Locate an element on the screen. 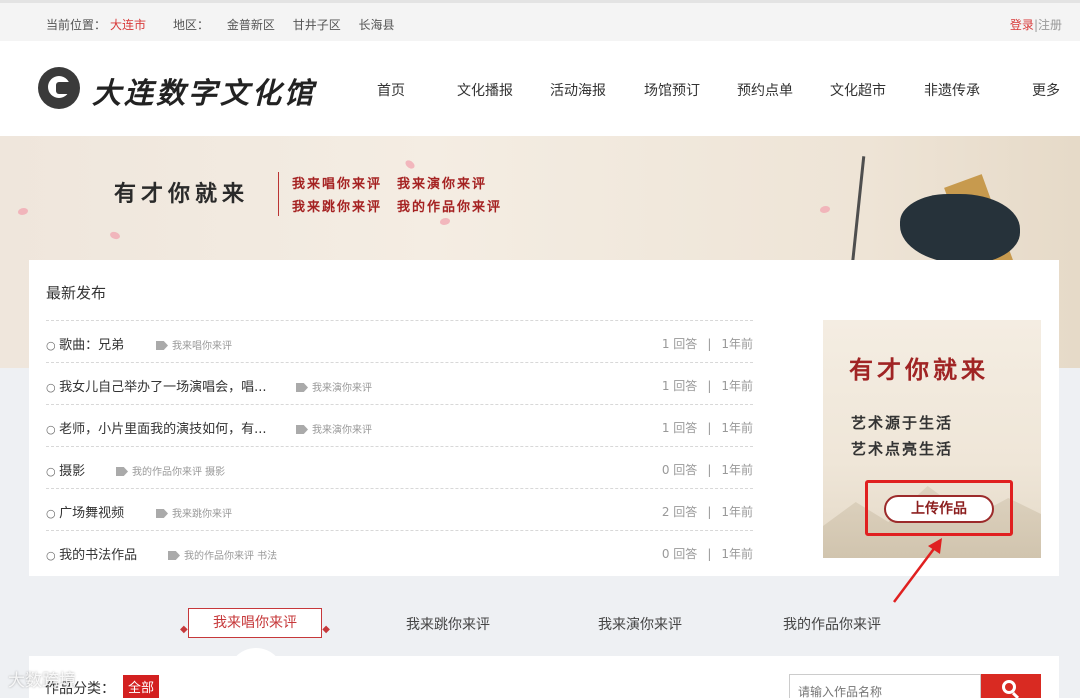 This screenshot has width=1080, height=698. list-item: 摄影 我的作品你来评 摄影 0 回答 | 1年前 is located at coordinates (399, 467).